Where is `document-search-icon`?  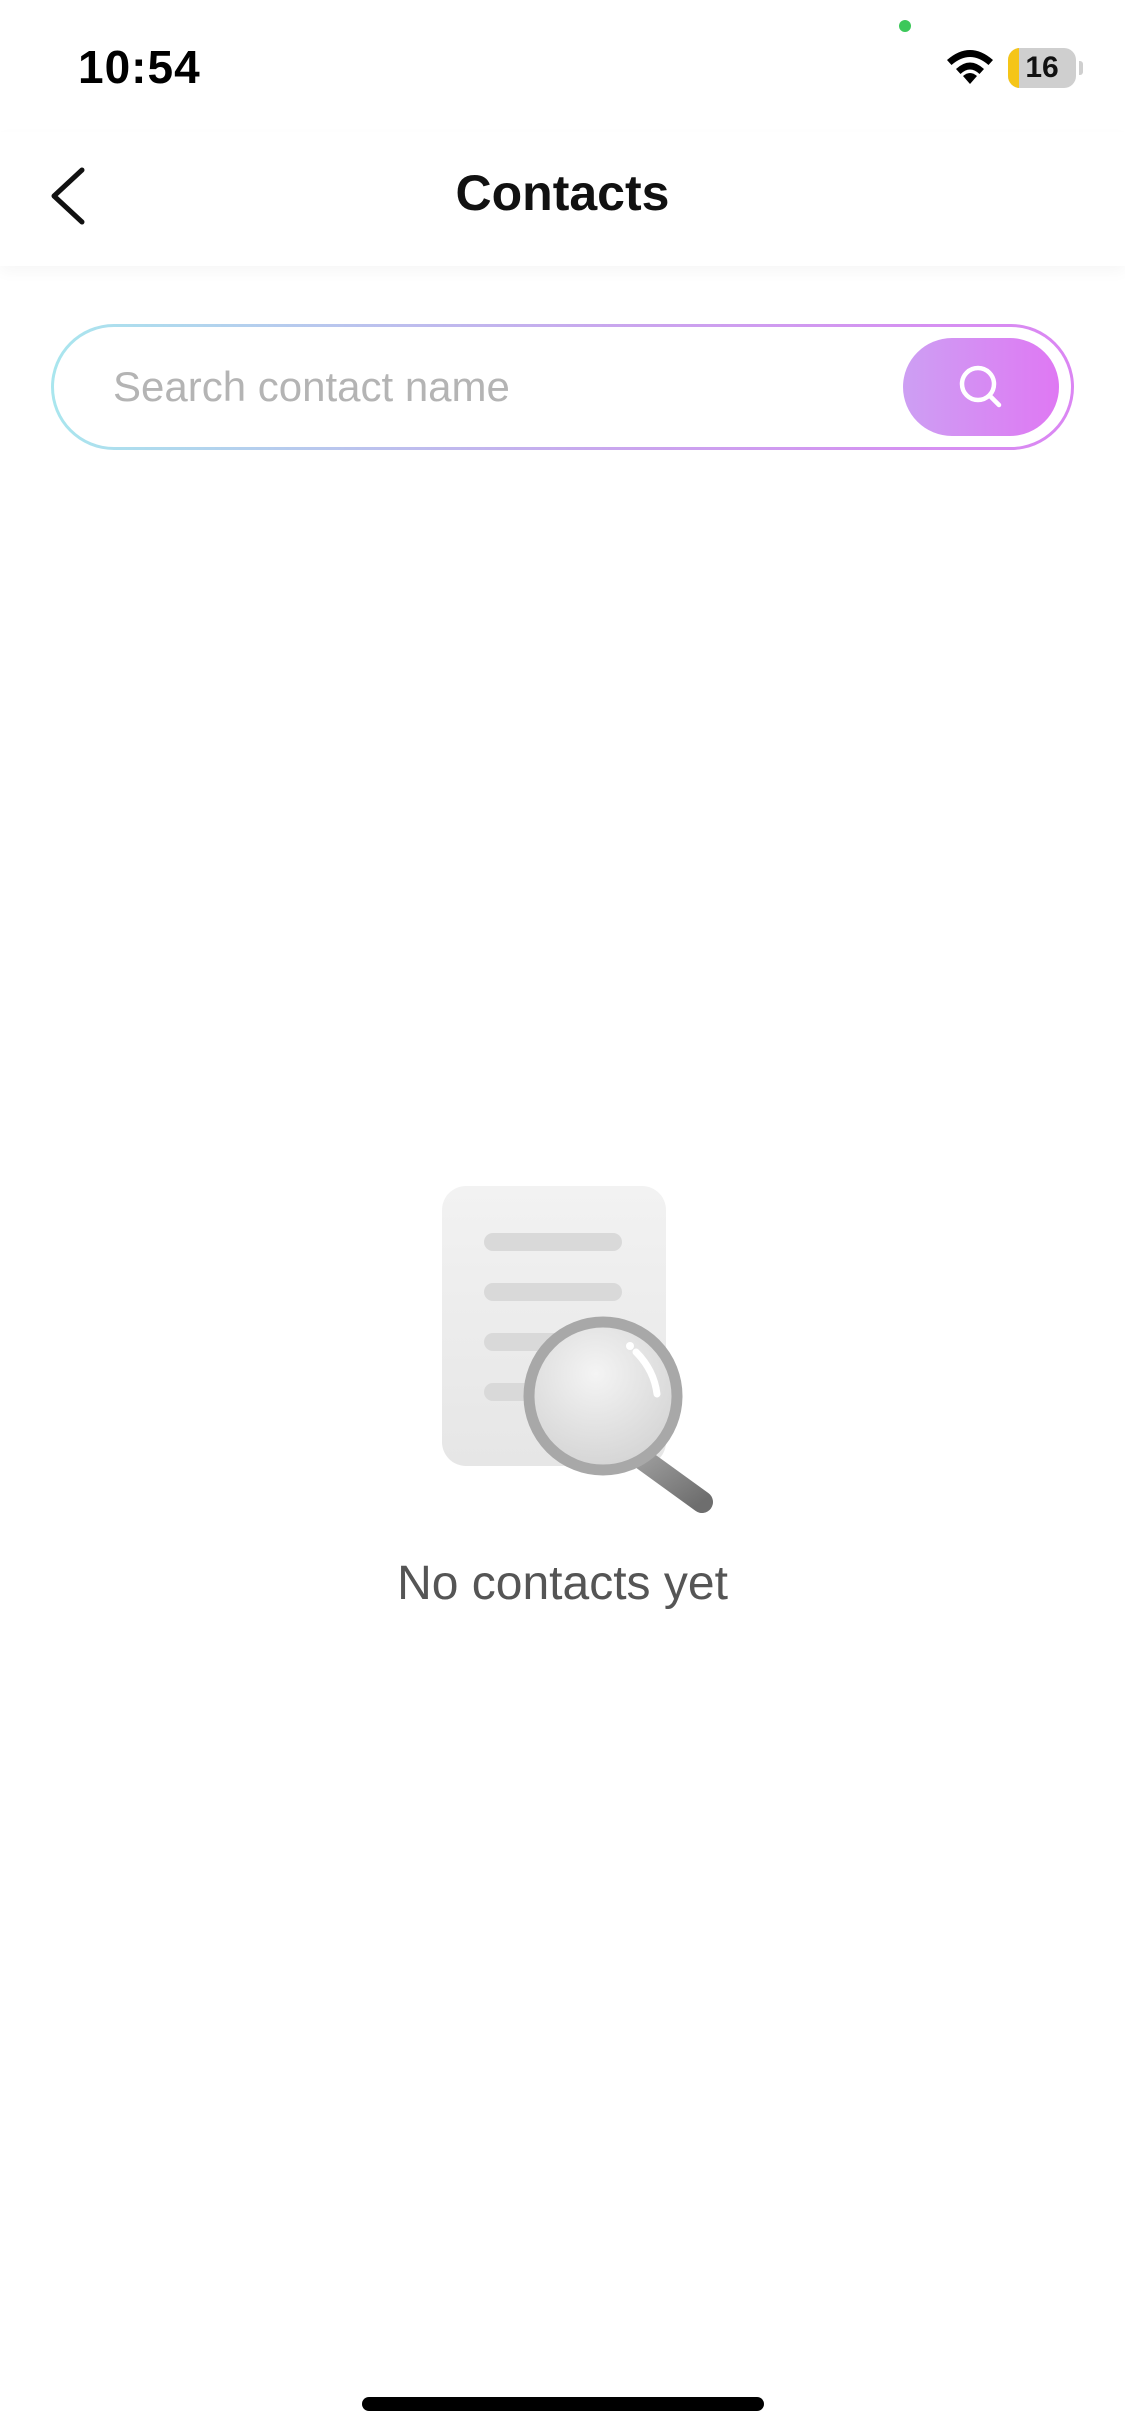 document-search-icon is located at coordinates (577, 1349).